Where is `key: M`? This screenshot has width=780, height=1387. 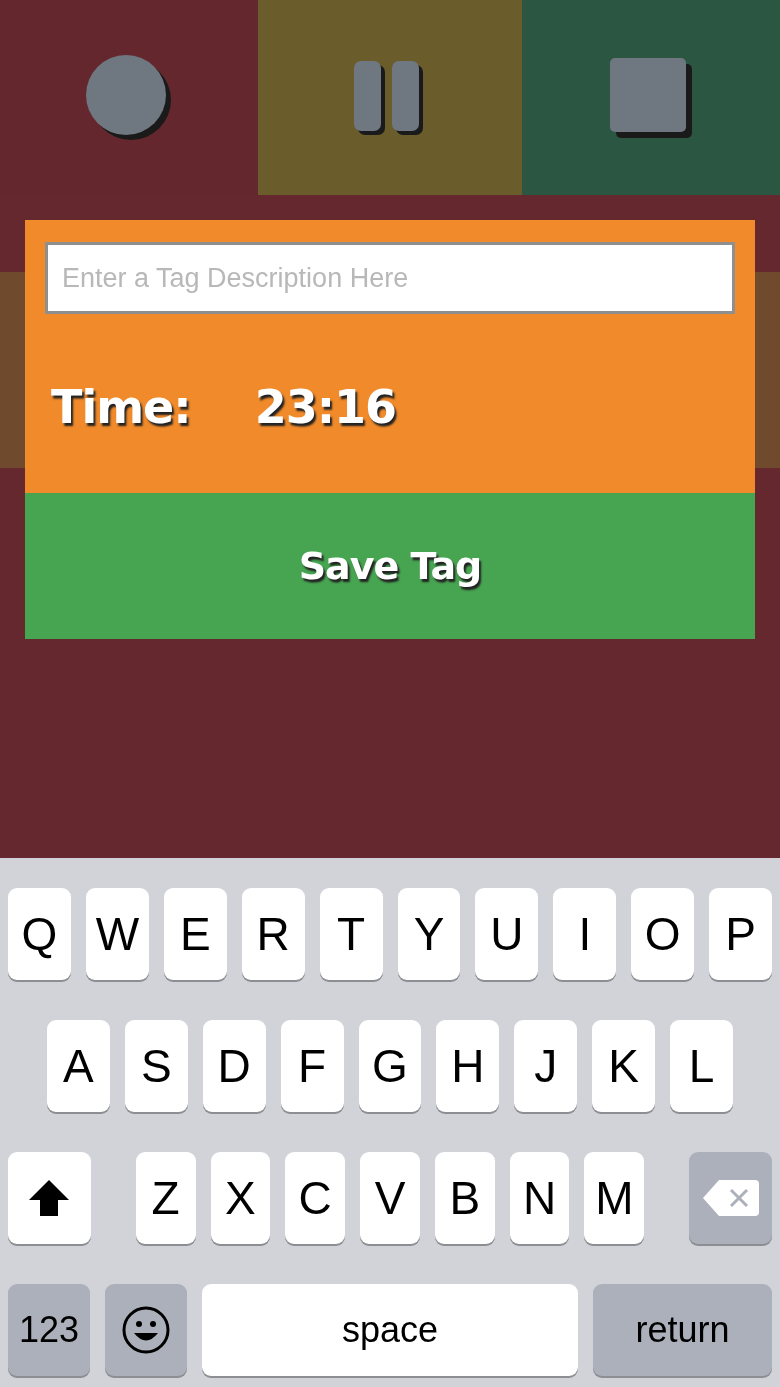
key: M is located at coordinates (614, 1198).